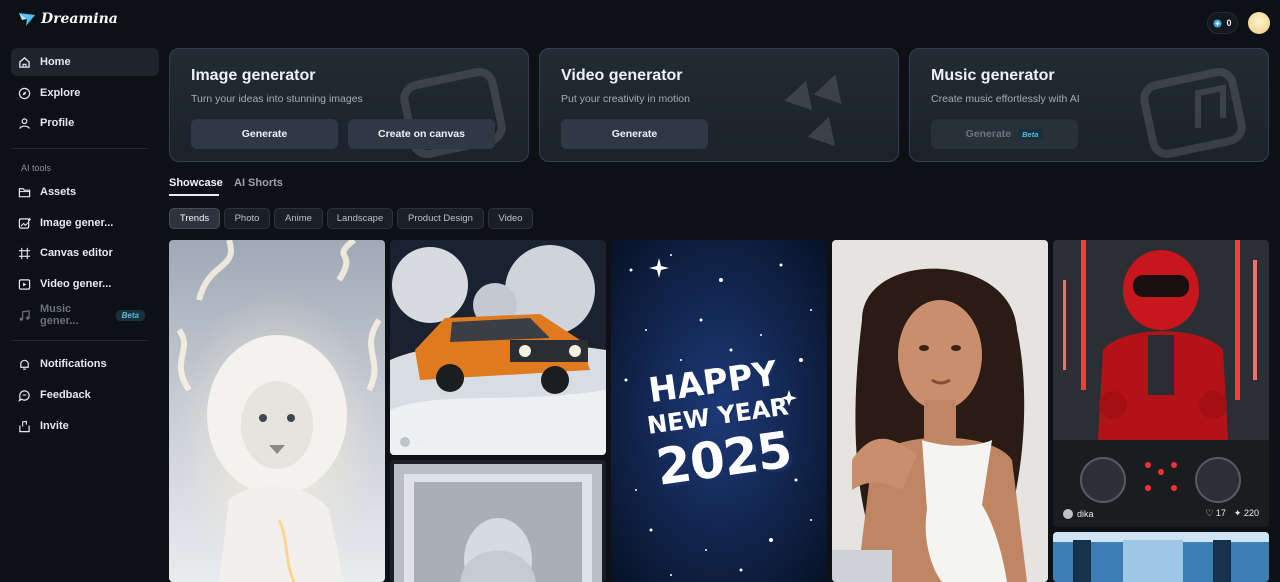  Describe the element at coordinates (1220, 513) in the screenshot. I see `likes-count: 17` at that location.